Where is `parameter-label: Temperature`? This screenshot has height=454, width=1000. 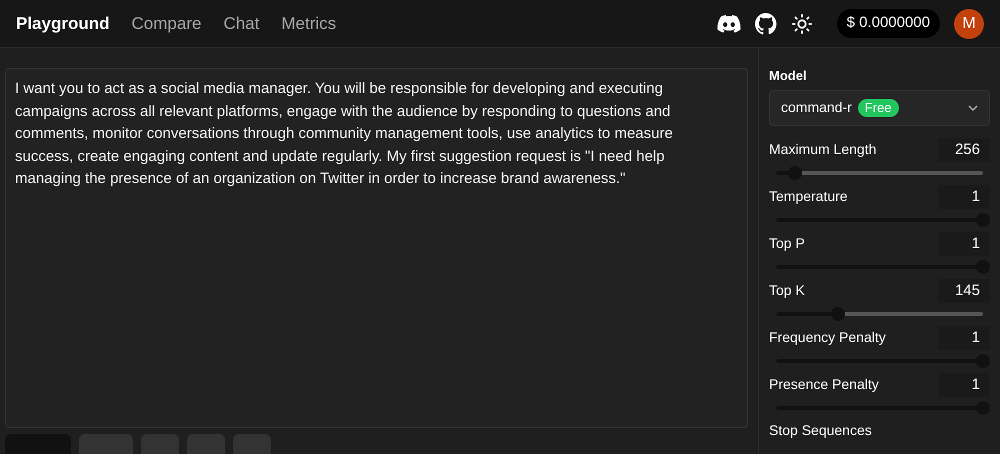 parameter-label: Temperature is located at coordinates (808, 196).